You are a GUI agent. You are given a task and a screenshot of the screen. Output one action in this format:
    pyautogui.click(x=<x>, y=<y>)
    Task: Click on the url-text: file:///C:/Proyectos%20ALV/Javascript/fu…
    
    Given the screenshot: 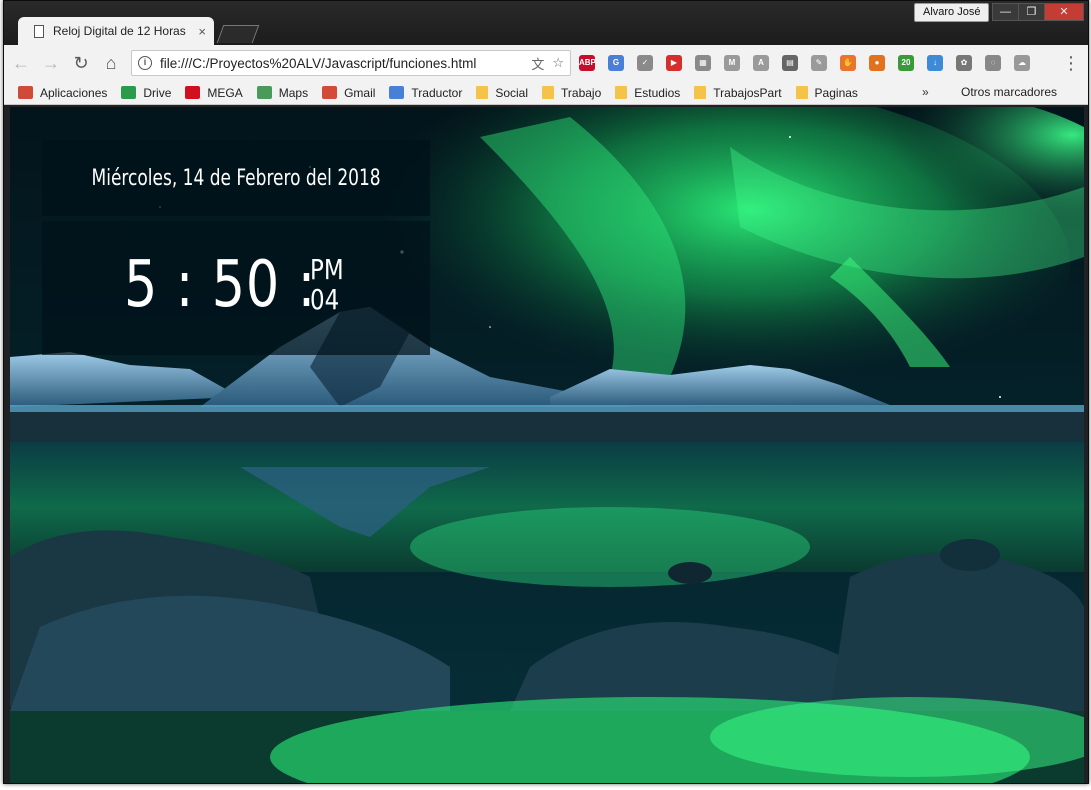 What is the action you would take?
    pyautogui.click(x=341, y=63)
    